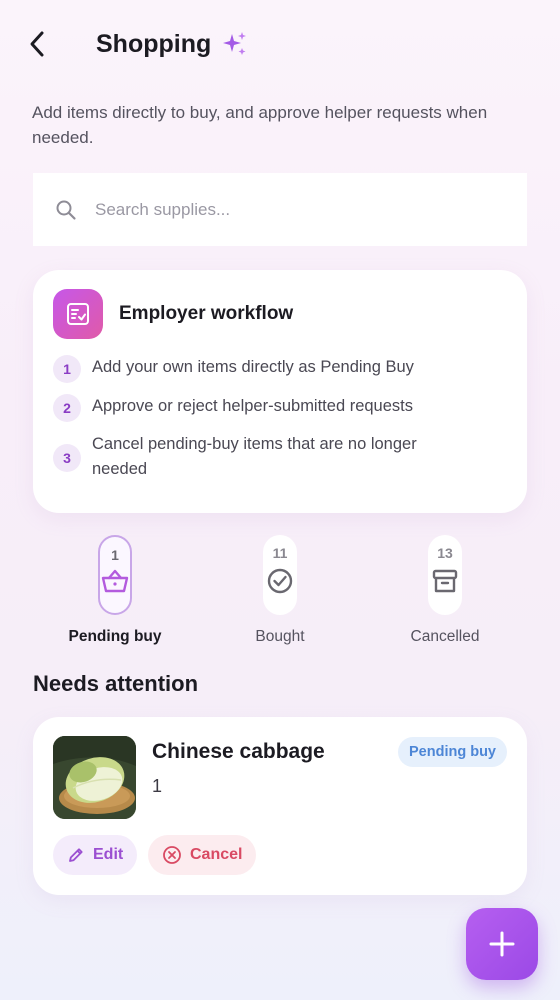 The width and height of the screenshot is (560, 1000). What do you see at coordinates (445, 581) in the screenshot?
I see `archive-box-icon` at bounding box center [445, 581].